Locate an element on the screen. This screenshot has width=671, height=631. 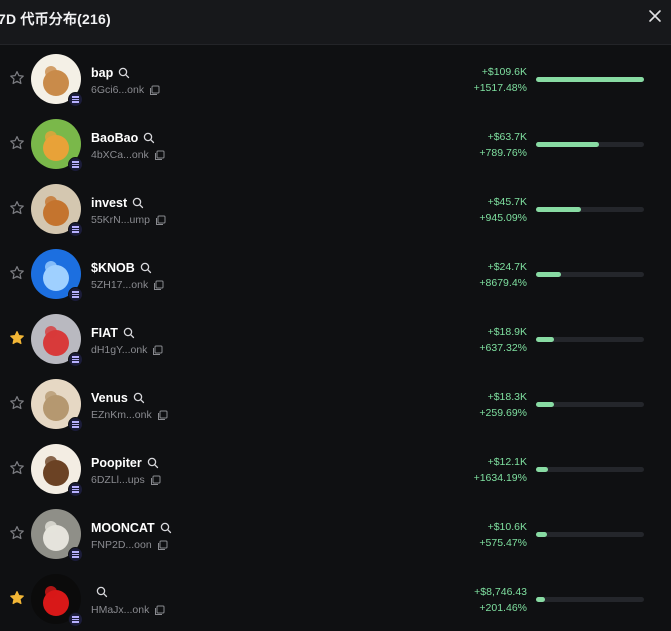
token-name: Poopiter is located at coordinates (116, 463).